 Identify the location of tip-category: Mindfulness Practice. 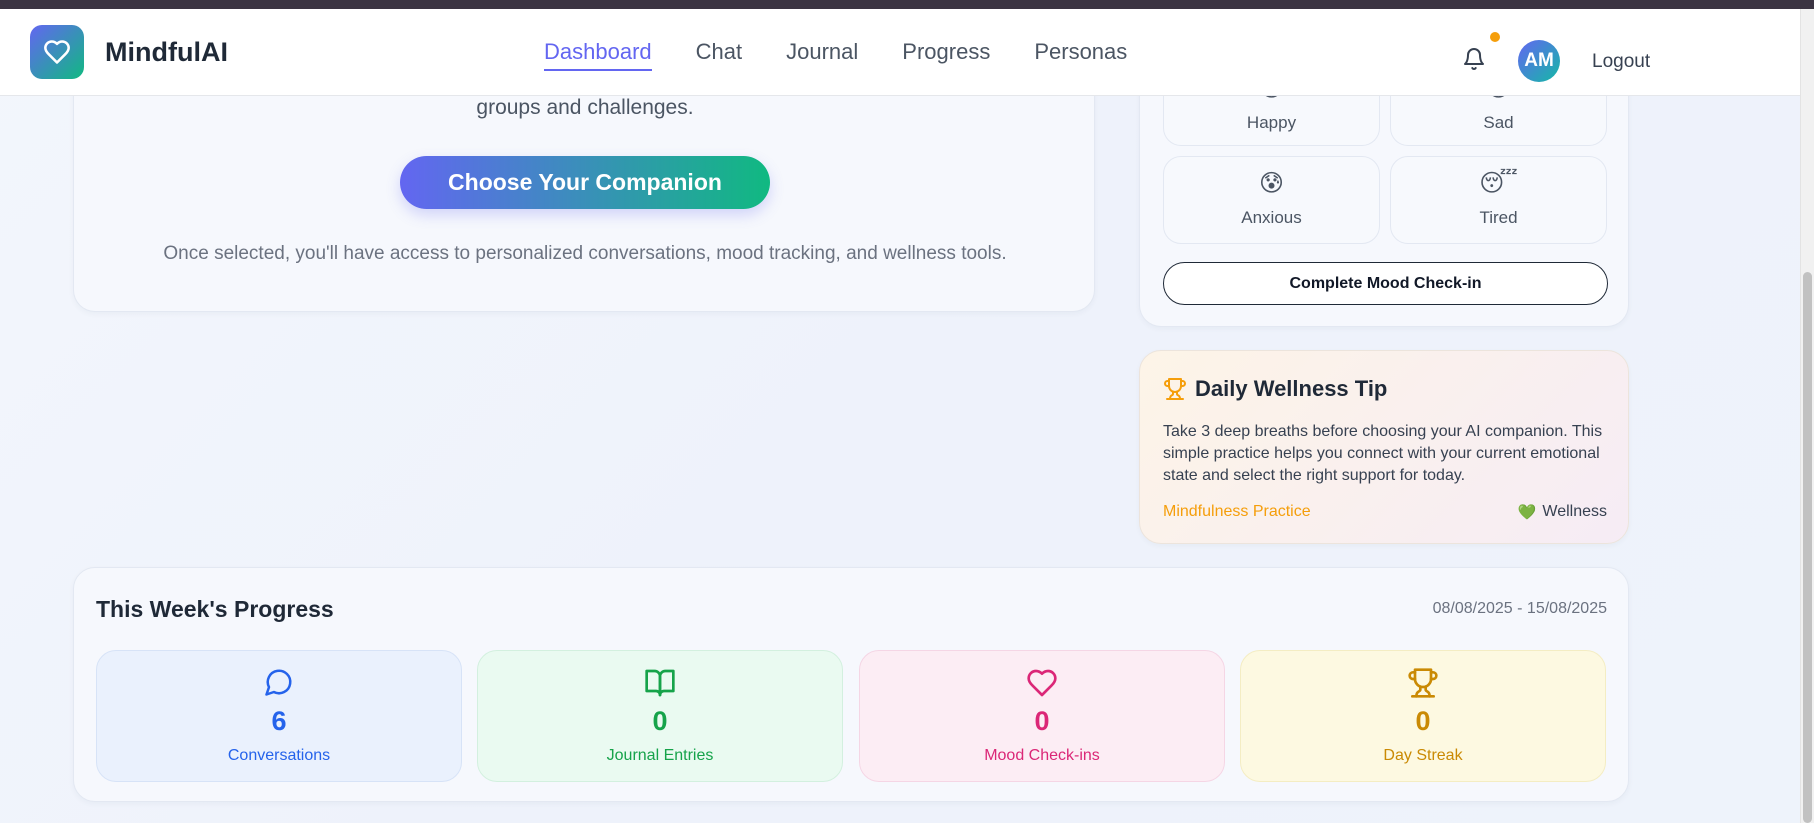
(1237, 511).